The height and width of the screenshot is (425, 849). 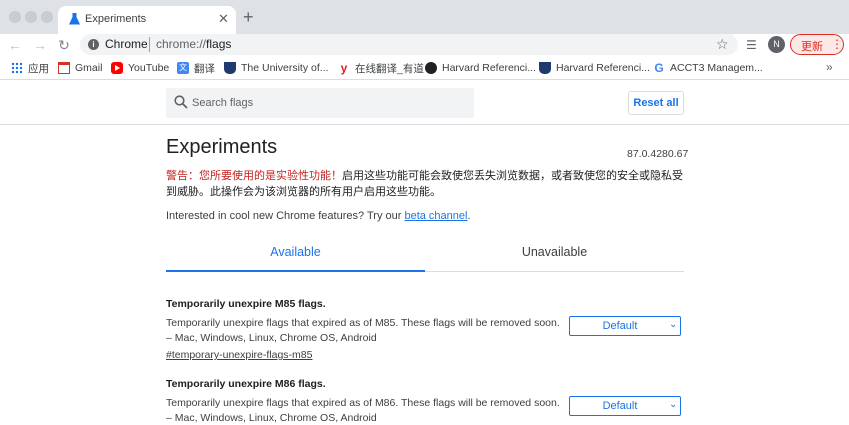 What do you see at coordinates (17, 68) in the screenshot?
I see `apps-grid-icon` at bounding box center [17, 68].